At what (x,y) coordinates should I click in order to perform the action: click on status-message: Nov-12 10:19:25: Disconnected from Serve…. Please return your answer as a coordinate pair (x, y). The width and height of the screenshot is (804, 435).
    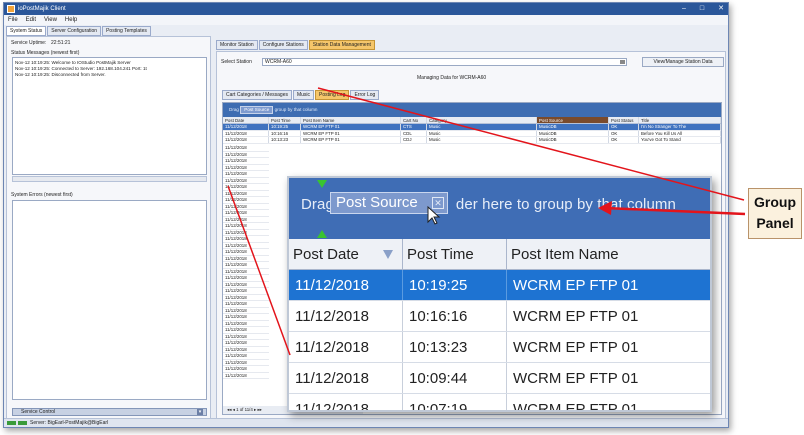
    Looking at the image, I should click on (60, 74).